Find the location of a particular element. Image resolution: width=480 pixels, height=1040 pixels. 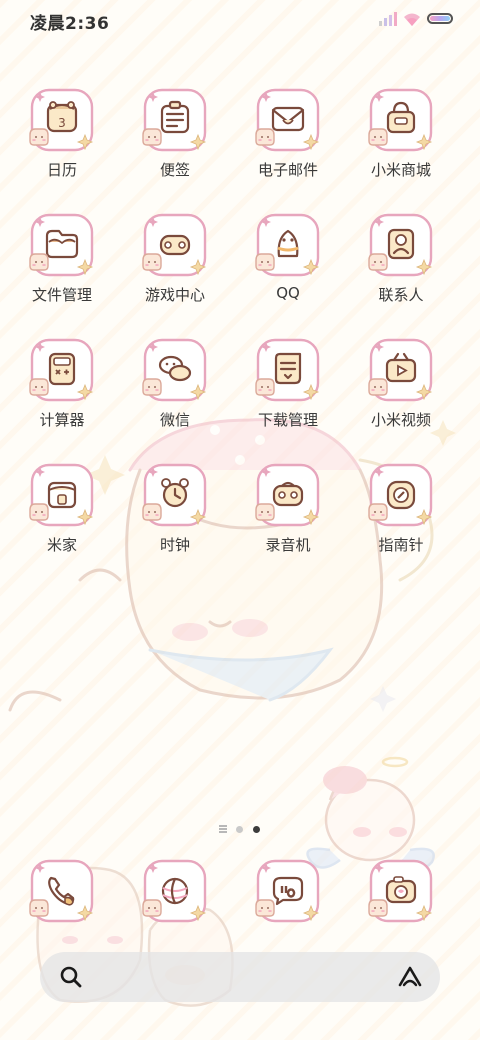

app-label: QQ is located at coordinates (288, 293).